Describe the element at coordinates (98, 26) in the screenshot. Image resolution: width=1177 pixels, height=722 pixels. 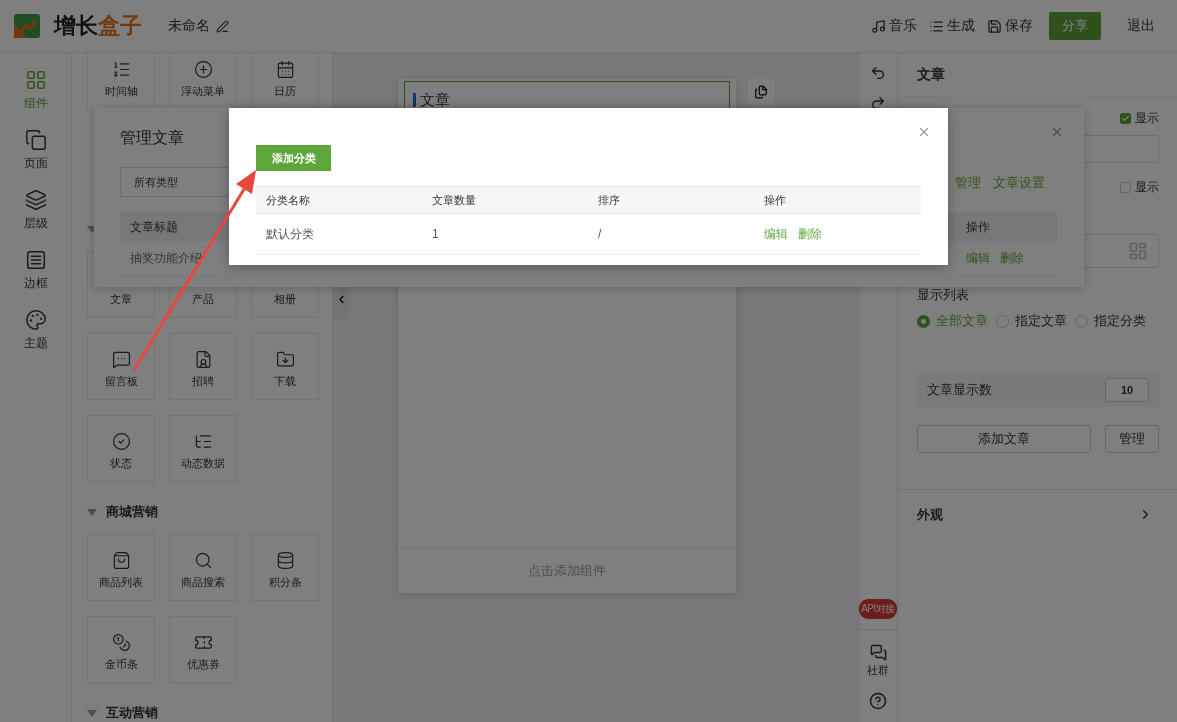
I see `logo-text: 增长盒子` at that location.